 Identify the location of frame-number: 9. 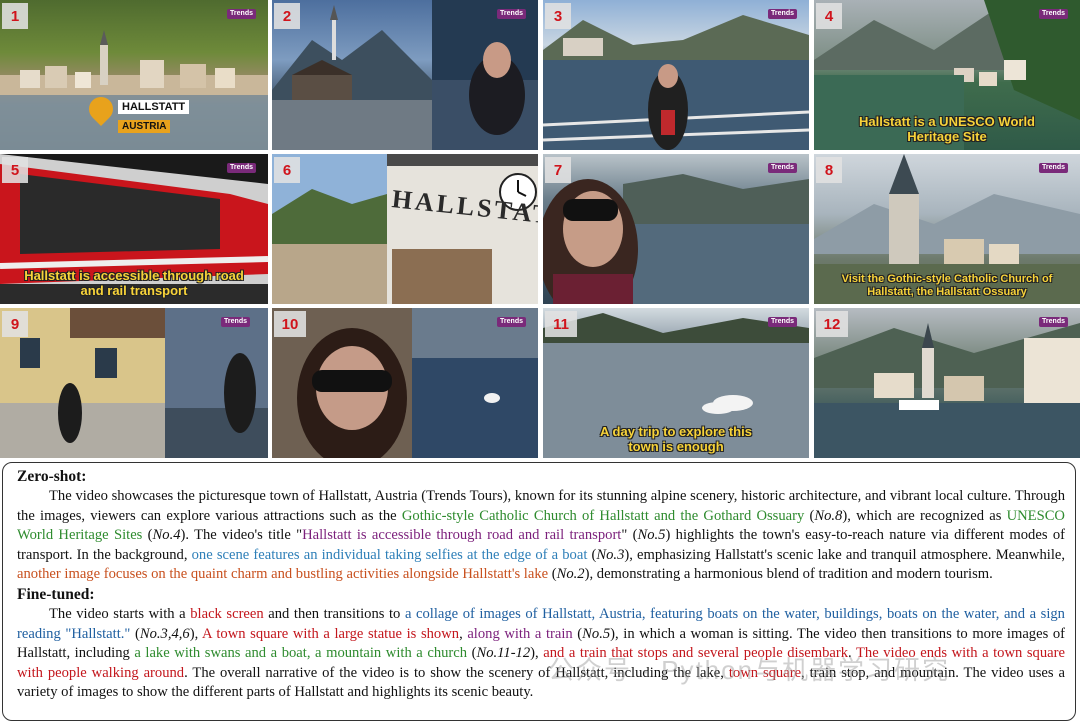
(15, 324).